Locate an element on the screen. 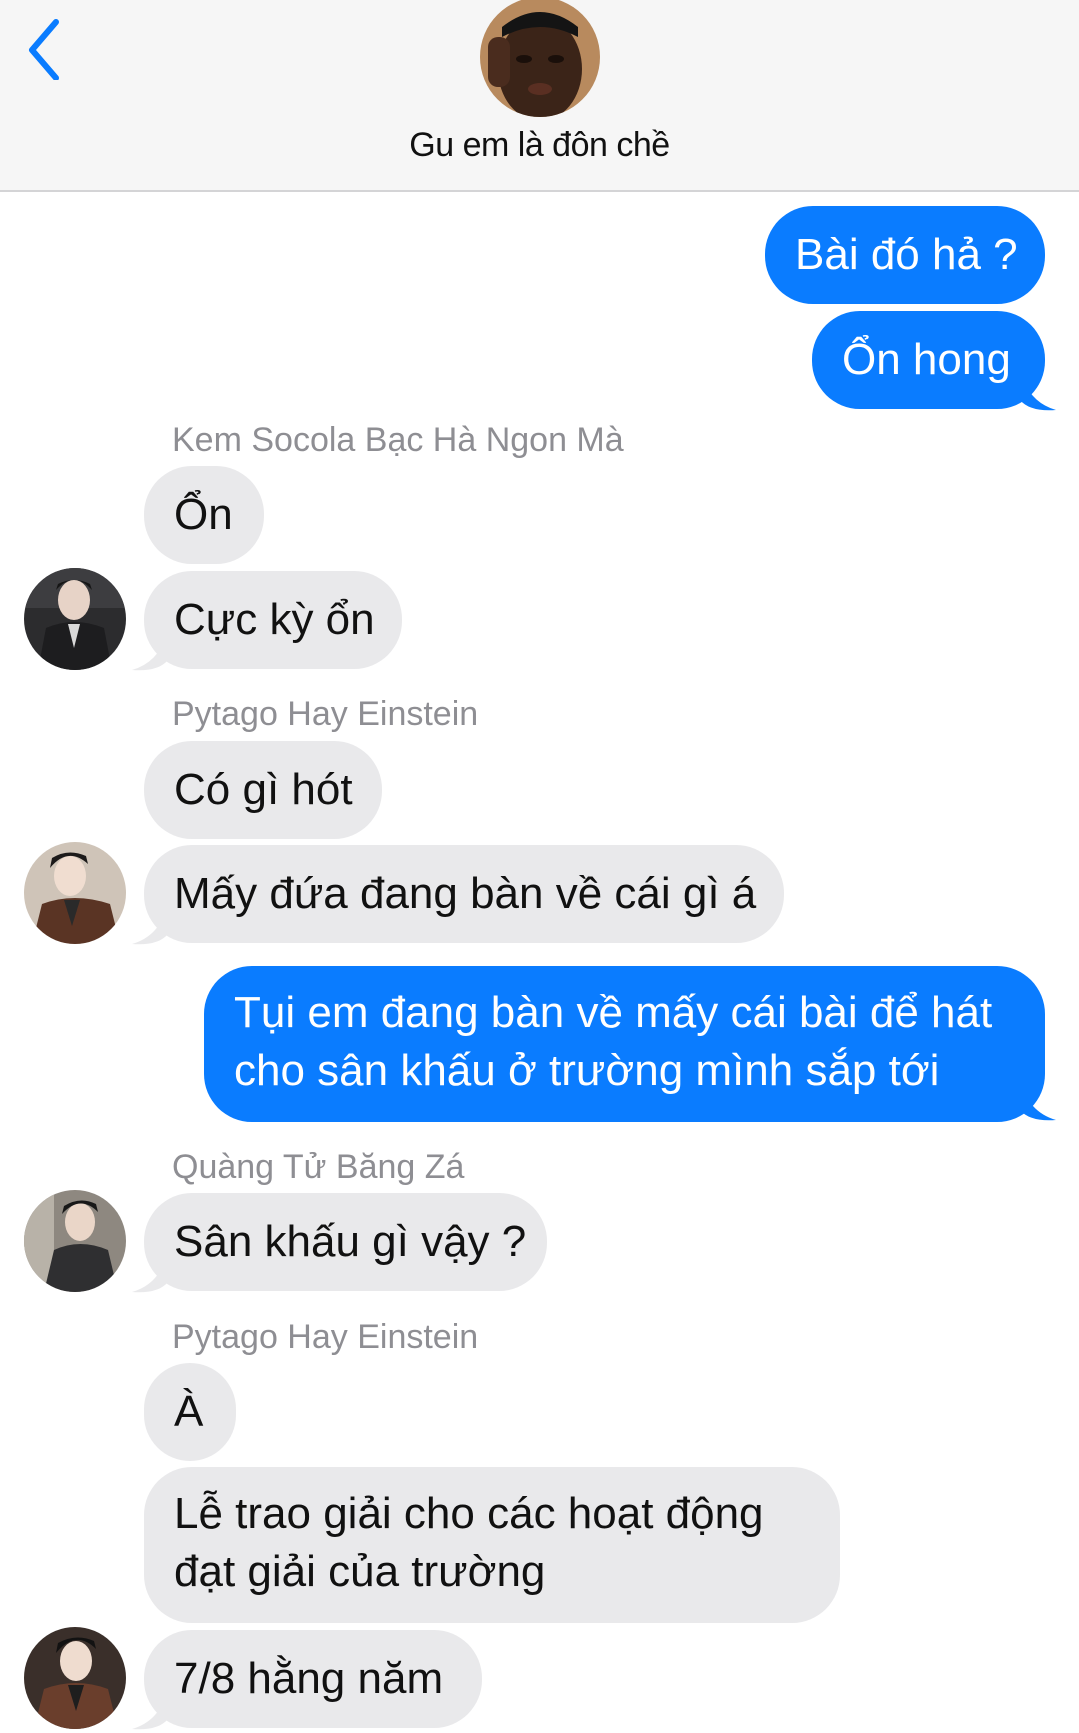 This screenshot has width=1079, height=1733. incoming-message: Ổn is located at coordinates (204, 515).